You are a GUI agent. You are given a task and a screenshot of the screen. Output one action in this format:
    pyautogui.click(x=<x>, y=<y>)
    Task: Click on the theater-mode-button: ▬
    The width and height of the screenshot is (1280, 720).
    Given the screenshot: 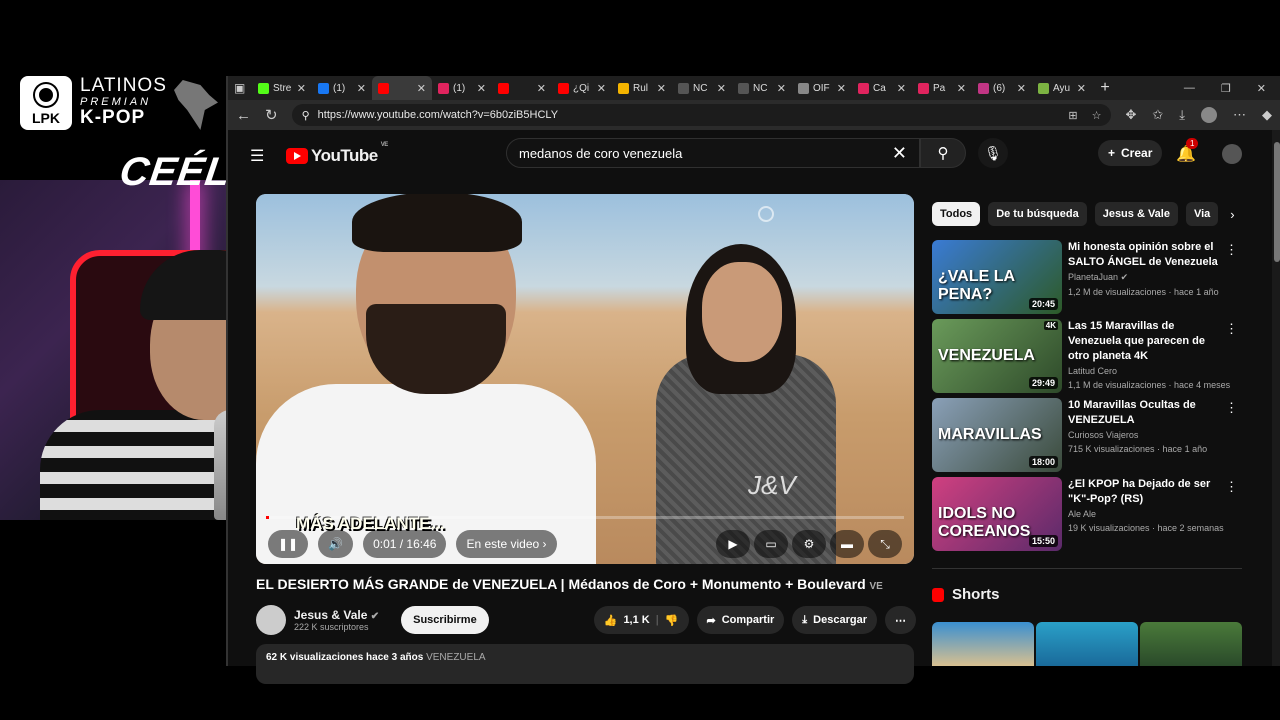 What is the action you would take?
    pyautogui.click(x=847, y=544)
    